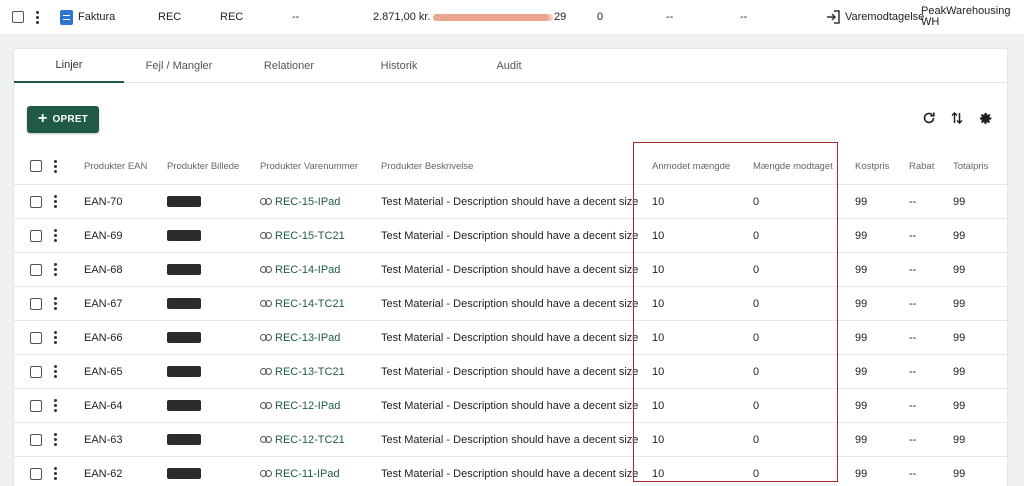 The height and width of the screenshot is (486, 1024). I want to click on header-received: Mængde modtaget, so click(793, 166).